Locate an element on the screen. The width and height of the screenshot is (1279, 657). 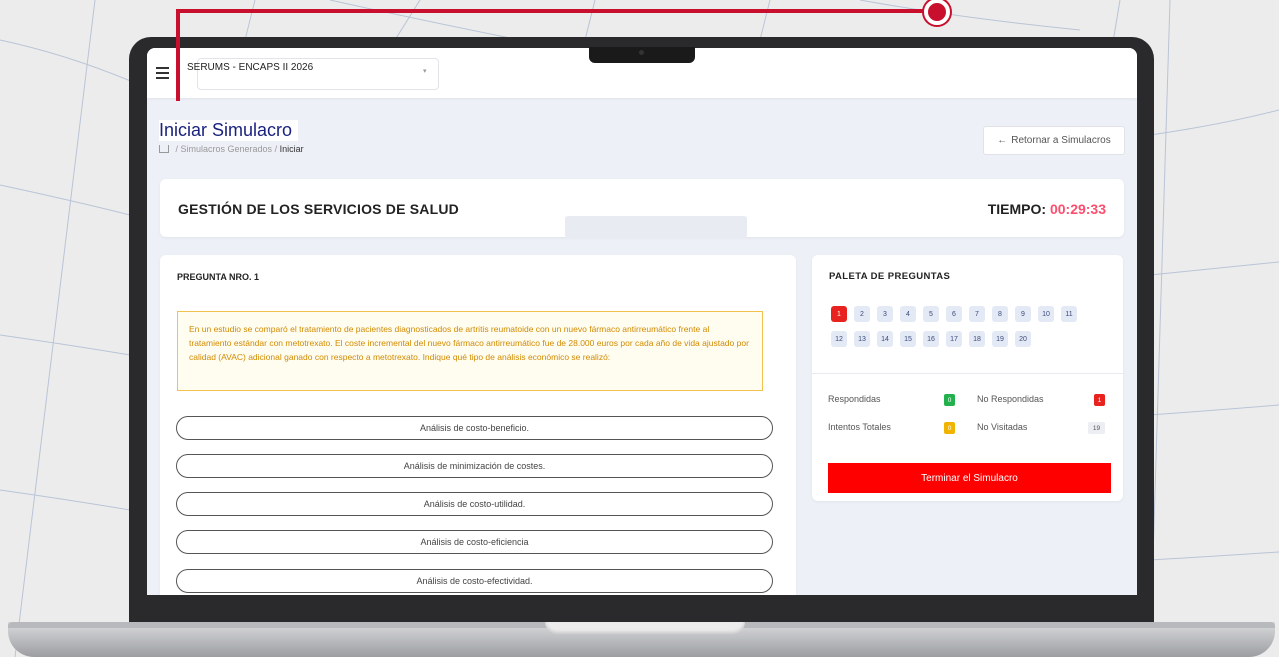
question-palette-button: 3 is located at coordinates (885, 314).